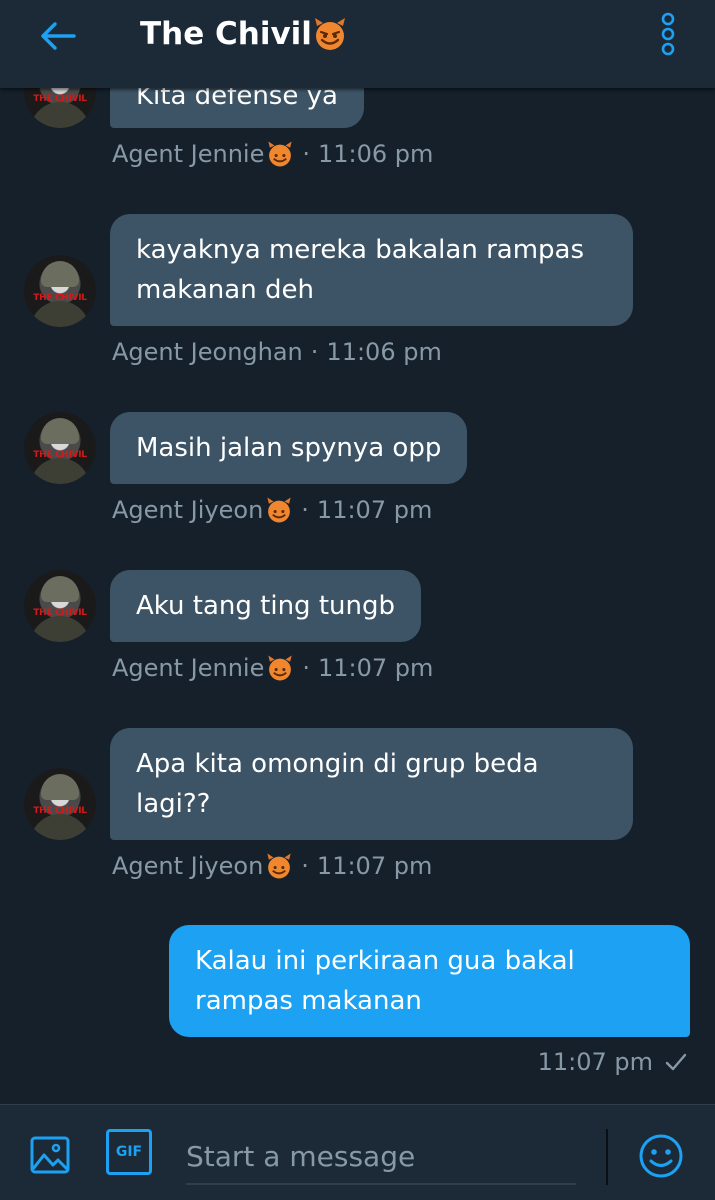 The height and width of the screenshot is (1200, 715). What do you see at coordinates (207, 352) in the screenshot?
I see `message-sender: Agent Jeonghan` at bounding box center [207, 352].